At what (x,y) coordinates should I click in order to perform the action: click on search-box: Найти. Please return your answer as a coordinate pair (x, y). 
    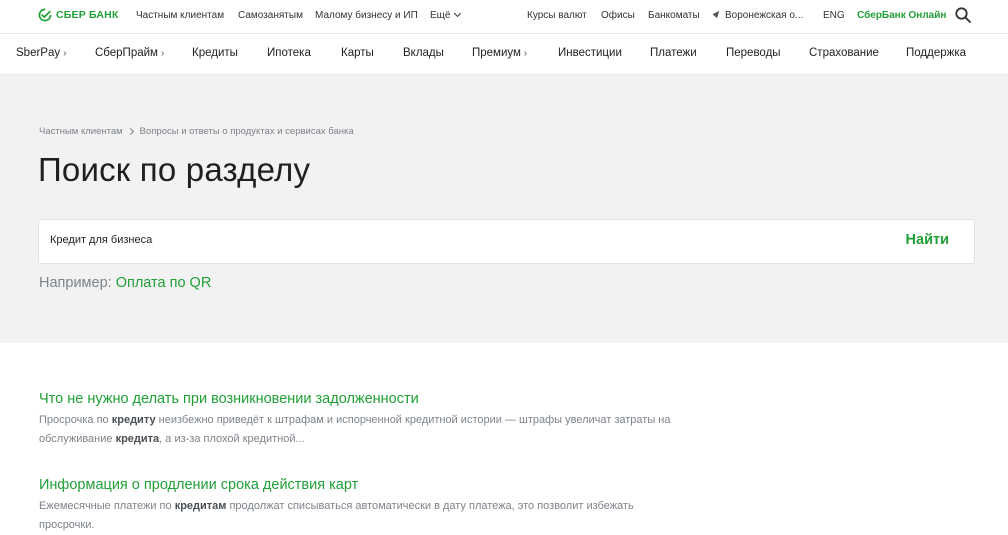
    Looking at the image, I should click on (506, 241).